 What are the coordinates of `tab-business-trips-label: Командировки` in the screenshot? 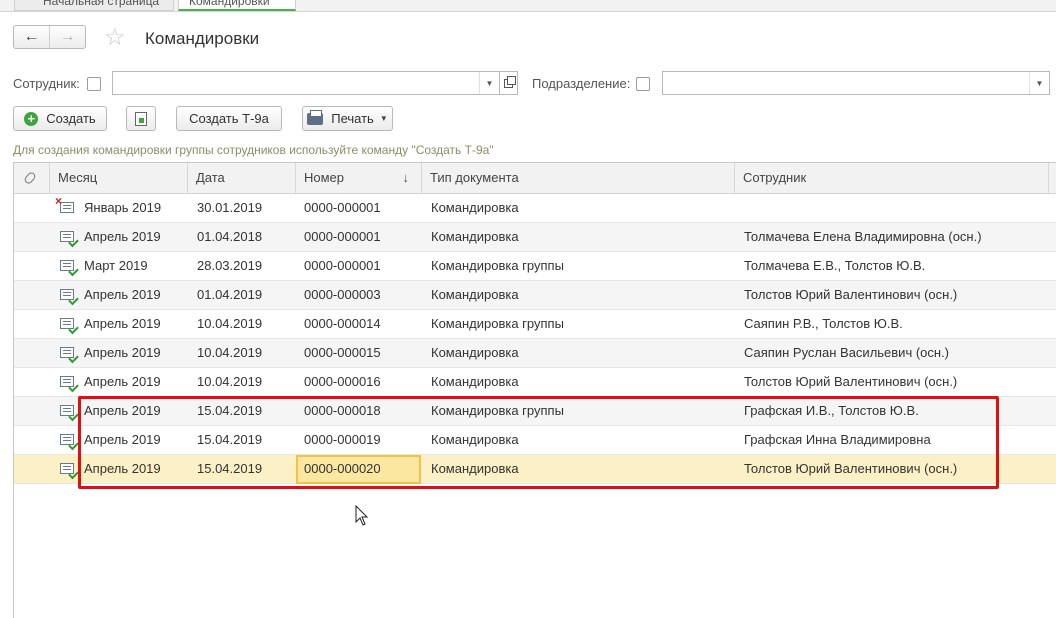 It's located at (229, 4).